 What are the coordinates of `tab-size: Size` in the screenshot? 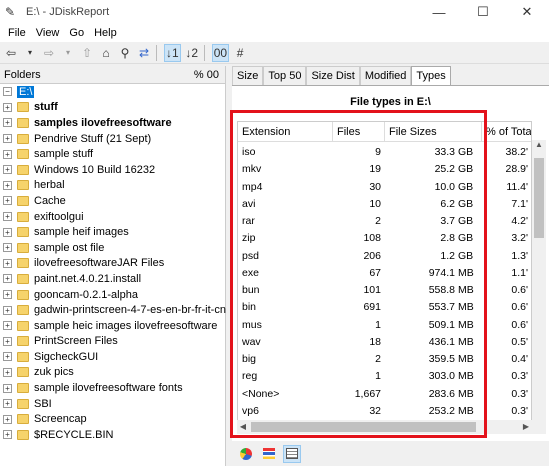 It's located at (248, 75).